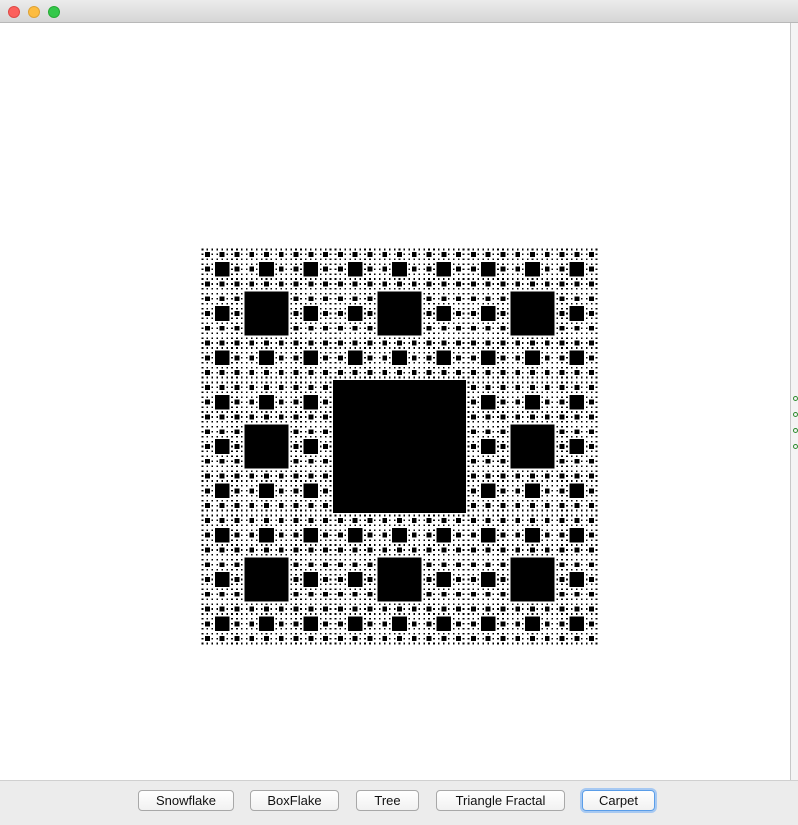 This screenshot has width=798, height=825. Describe the element at coordinates (399, 11) in the screenshot. I see `title-bar` at that location.